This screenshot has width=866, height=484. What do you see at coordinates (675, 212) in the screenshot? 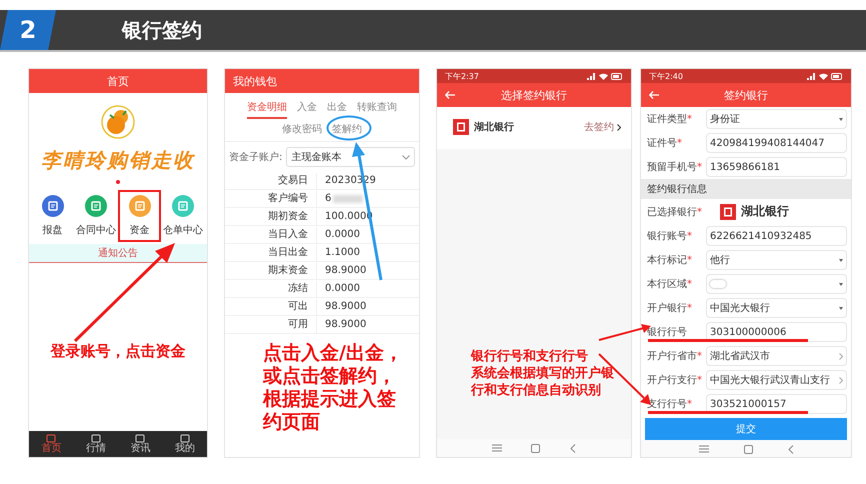
I see `field-label: 已选择银行*` at bounding box center [675, 212].